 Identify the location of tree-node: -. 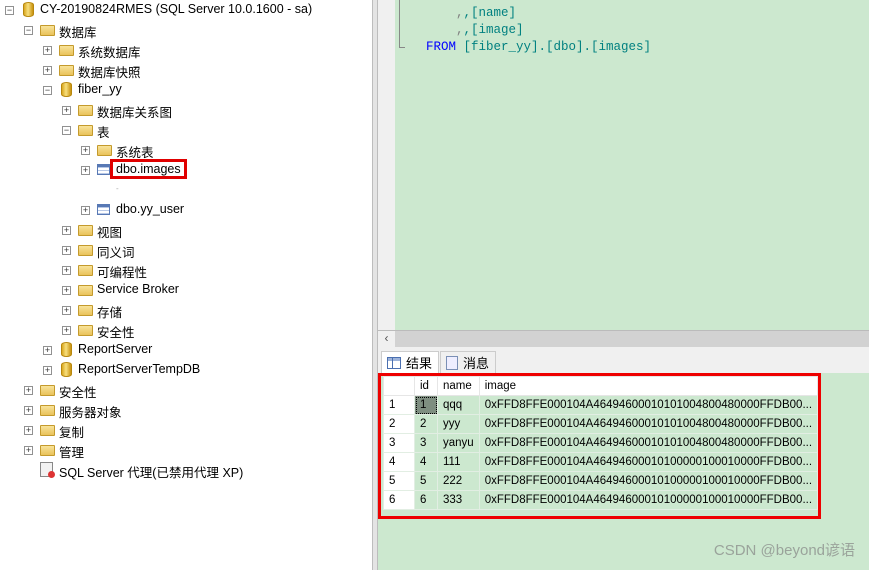
(186, 190).